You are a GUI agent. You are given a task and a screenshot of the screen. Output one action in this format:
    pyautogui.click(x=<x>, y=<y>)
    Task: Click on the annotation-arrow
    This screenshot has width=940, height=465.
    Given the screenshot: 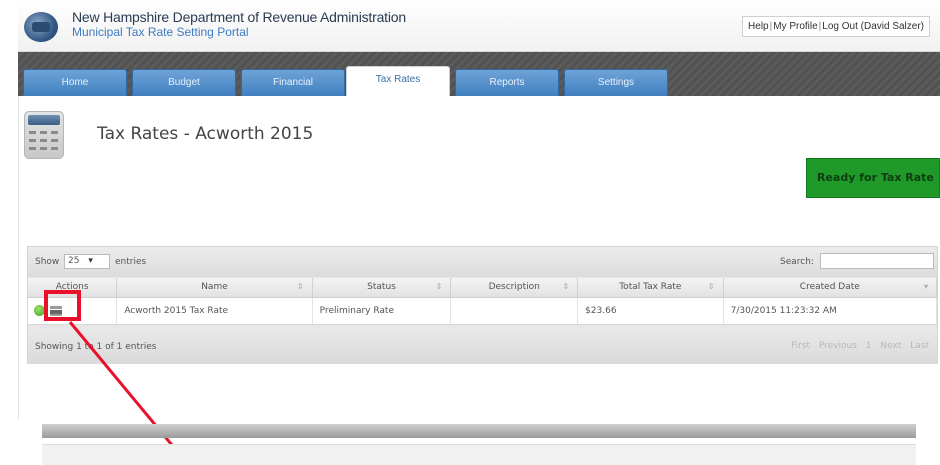 What is the action you would take?
    pyautogui.click(x=128, y=392)
    